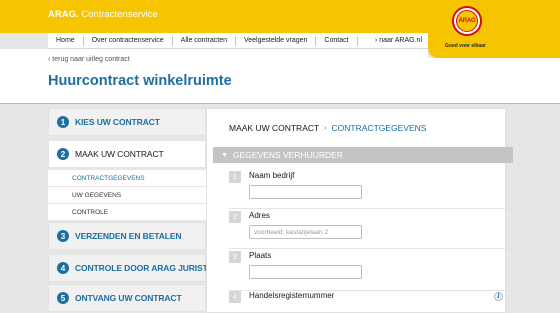 Image resolution: width=560 pixels, height=313 pixels. What do you see at coordinates (224, 155) in the screenshot?
I see `chevron-down-icon: ▼` at bounding box center [224, 155].